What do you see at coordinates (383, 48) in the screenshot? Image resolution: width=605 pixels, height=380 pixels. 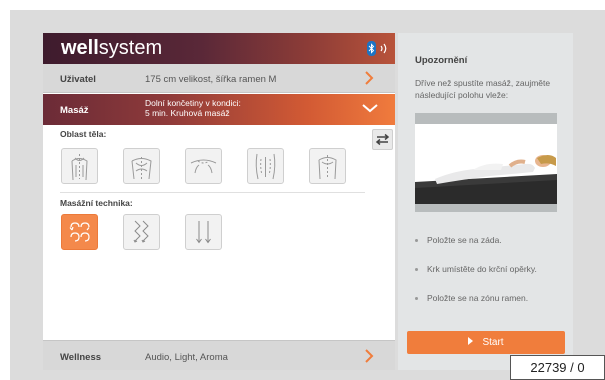 I see `signal-waves-icon` at bounding box center [383, 48].